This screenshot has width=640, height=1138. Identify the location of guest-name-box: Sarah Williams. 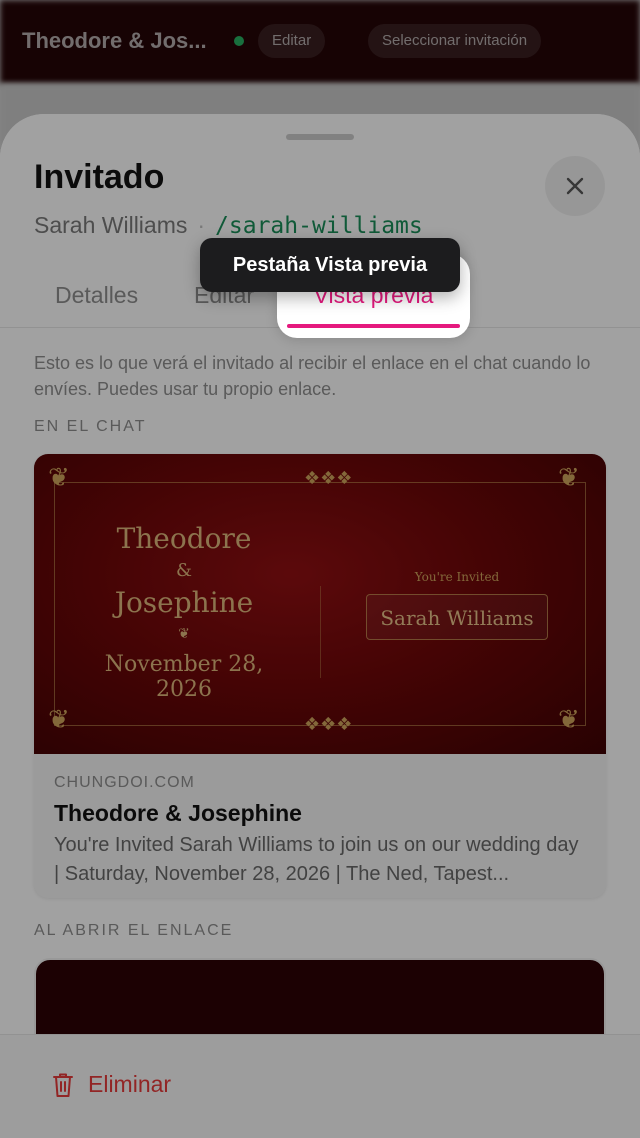
(457, 617).